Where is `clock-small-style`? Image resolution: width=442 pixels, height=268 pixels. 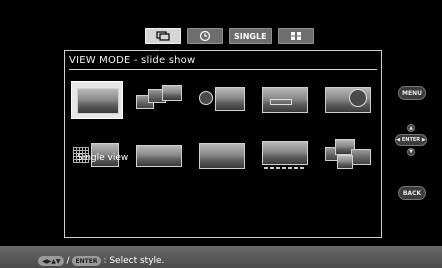 clock-small-style is located at coordinates (223, 100).